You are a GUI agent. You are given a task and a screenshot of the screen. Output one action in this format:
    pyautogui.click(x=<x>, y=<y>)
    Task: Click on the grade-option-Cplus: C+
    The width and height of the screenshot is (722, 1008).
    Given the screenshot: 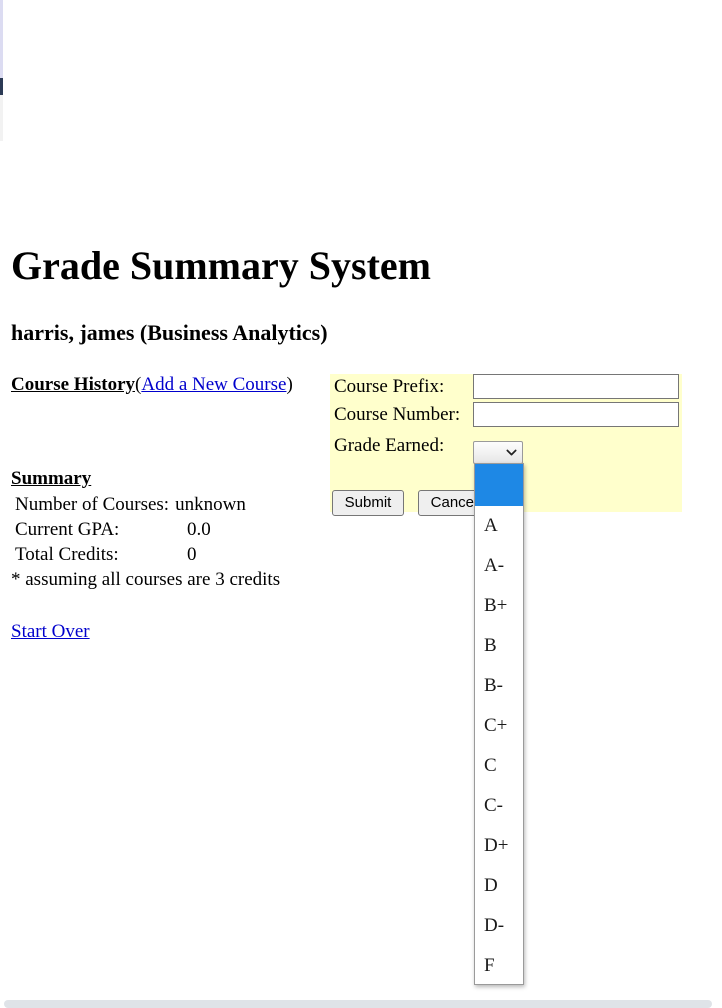 What is the action you would take?
    pyautogui.click(x=499, y=726)
    